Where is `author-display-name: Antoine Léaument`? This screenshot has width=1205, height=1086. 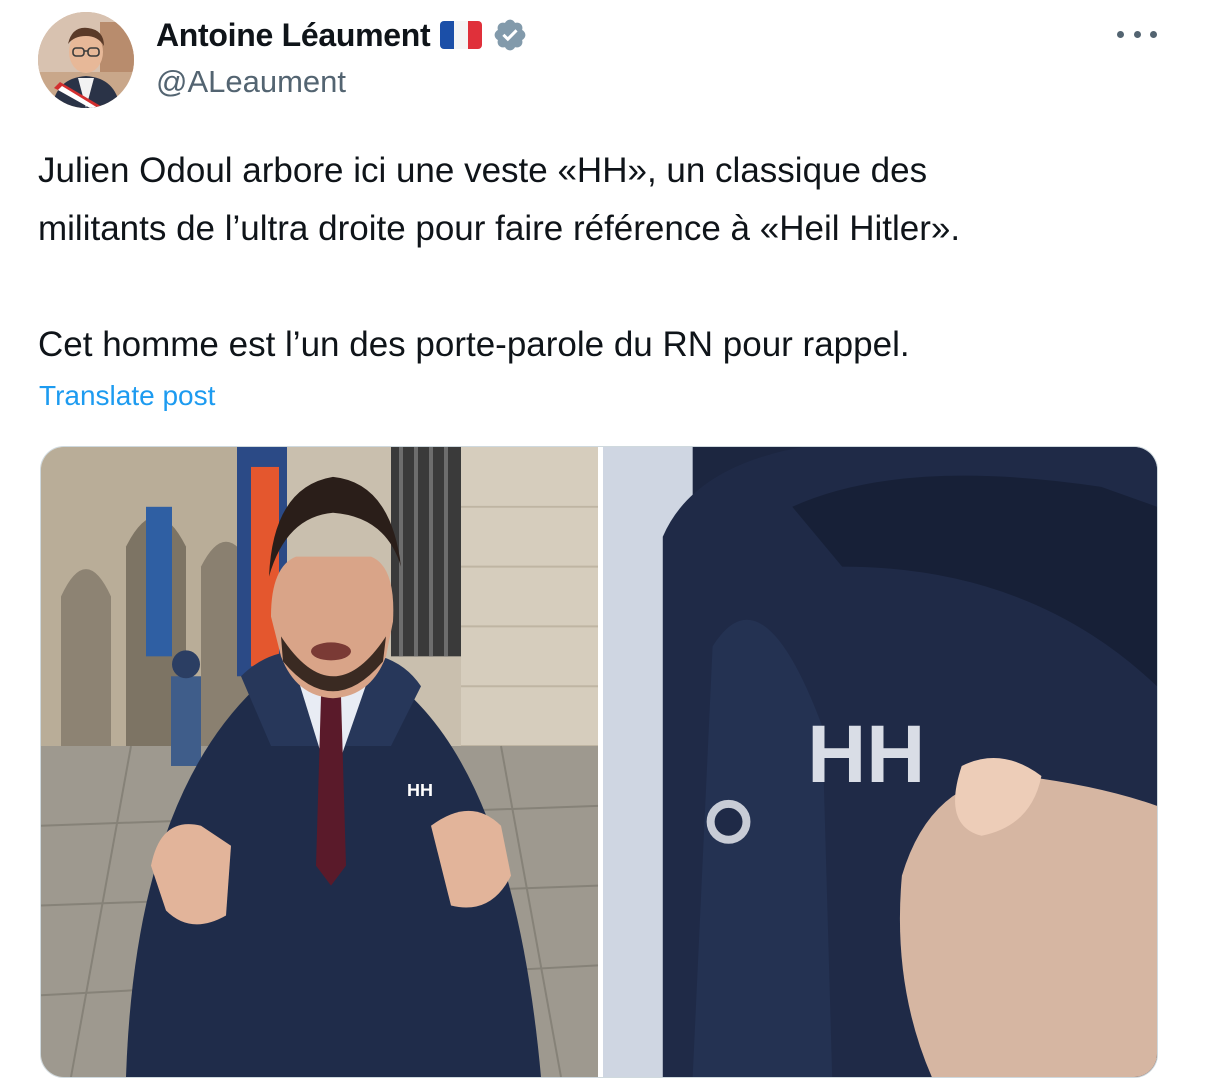
author-display-name: Antoine Léaument is located at coordinates (293, 35).